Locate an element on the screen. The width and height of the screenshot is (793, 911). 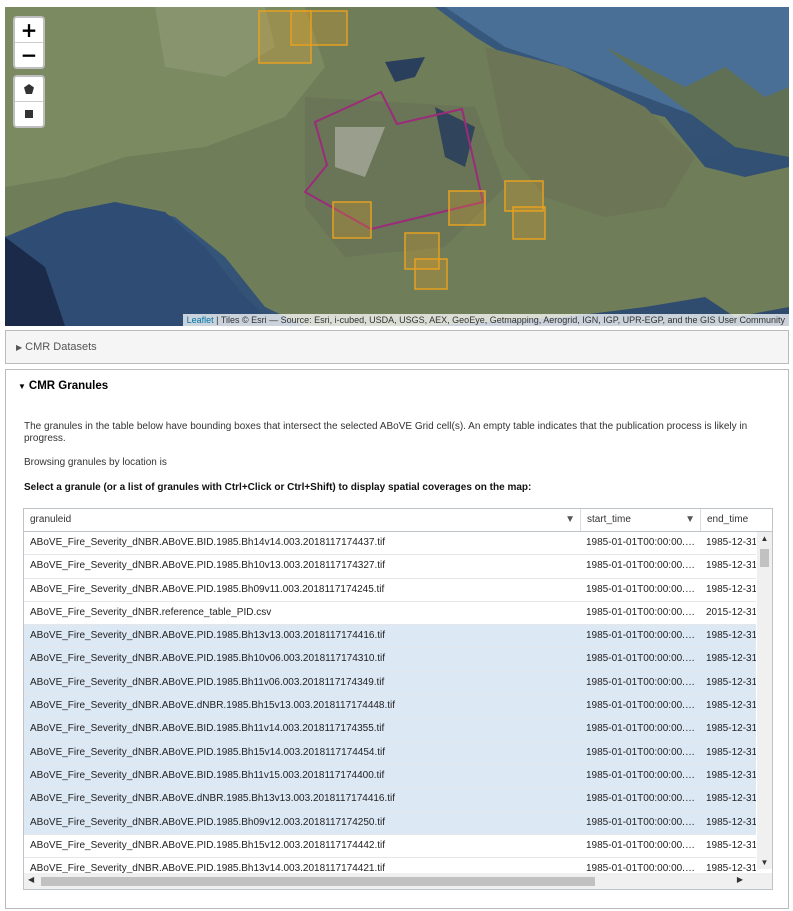
column-header-start-time: start_time ▼ is located at coordinates (641, 520).